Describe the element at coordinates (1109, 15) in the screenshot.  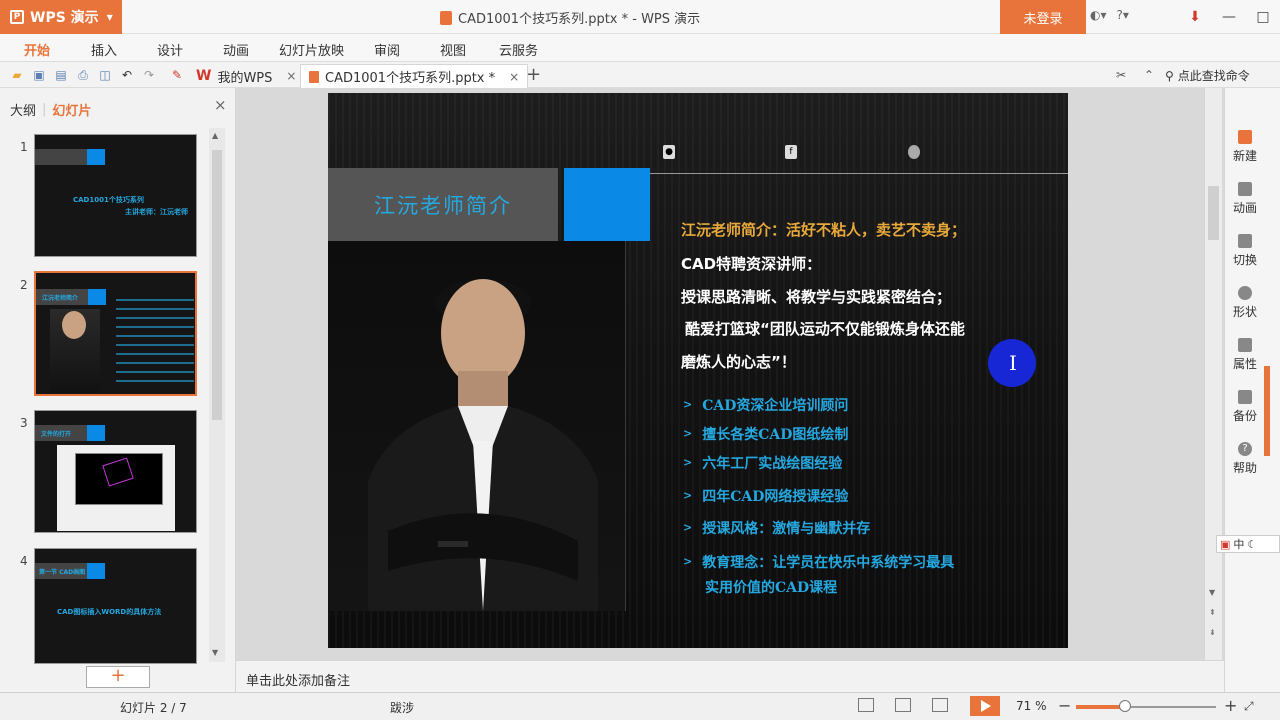
I see `title-tools: ◐▾ ?▾` at that location.